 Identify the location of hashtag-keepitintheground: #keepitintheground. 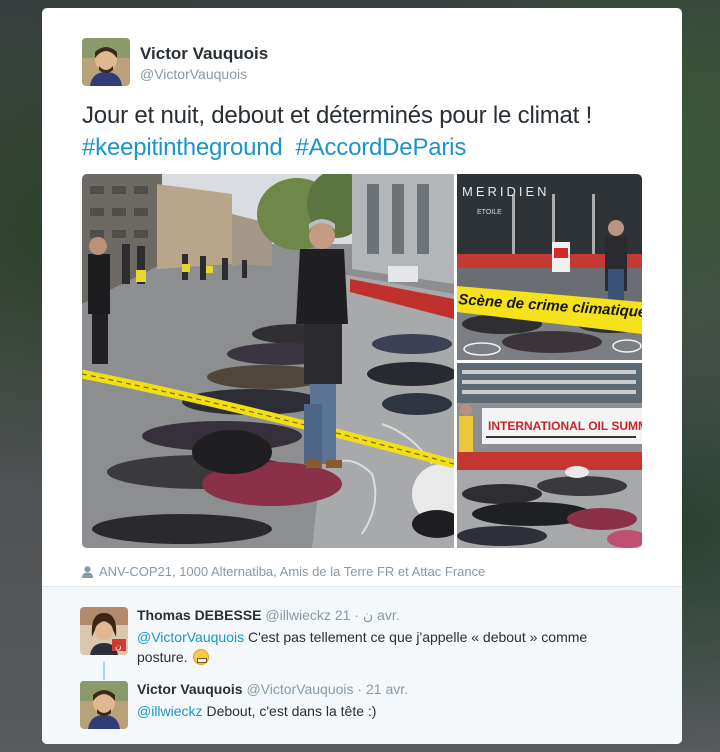
(182, 147).